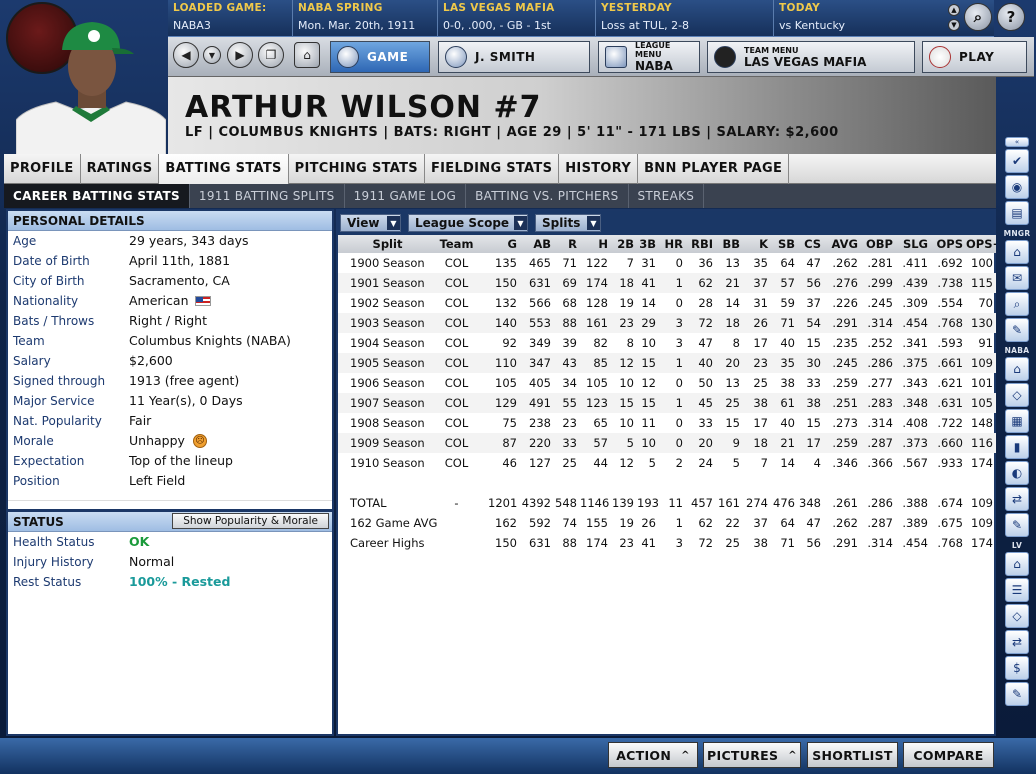 This screenshot has height=774, width=1036. Describe the element at coordinates (139, 541) in the screenshot. I see `health-status-value: OK` at that location.